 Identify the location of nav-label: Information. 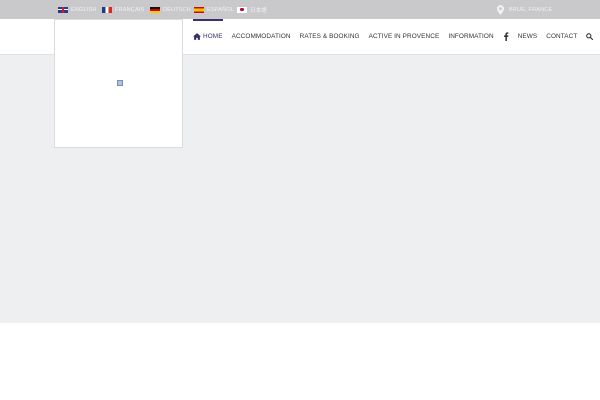
(471, 36).